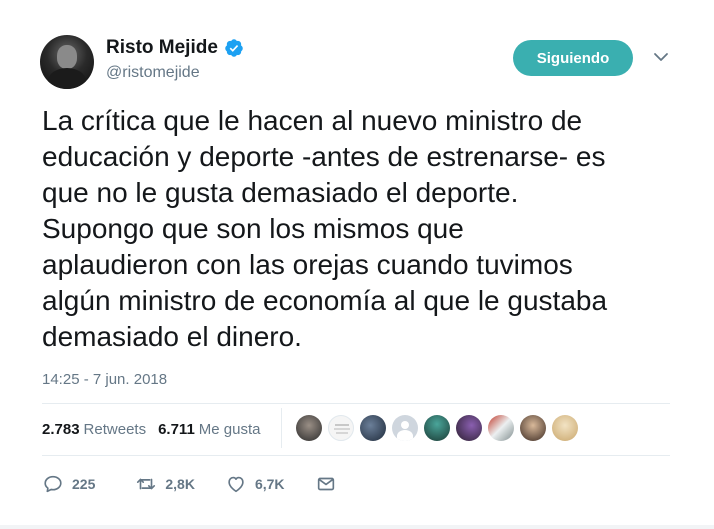  What do you see at coordinates (115, 429) in the screenshot?
I see `retweets-label: Retweets` at bounding box center [115, 429].